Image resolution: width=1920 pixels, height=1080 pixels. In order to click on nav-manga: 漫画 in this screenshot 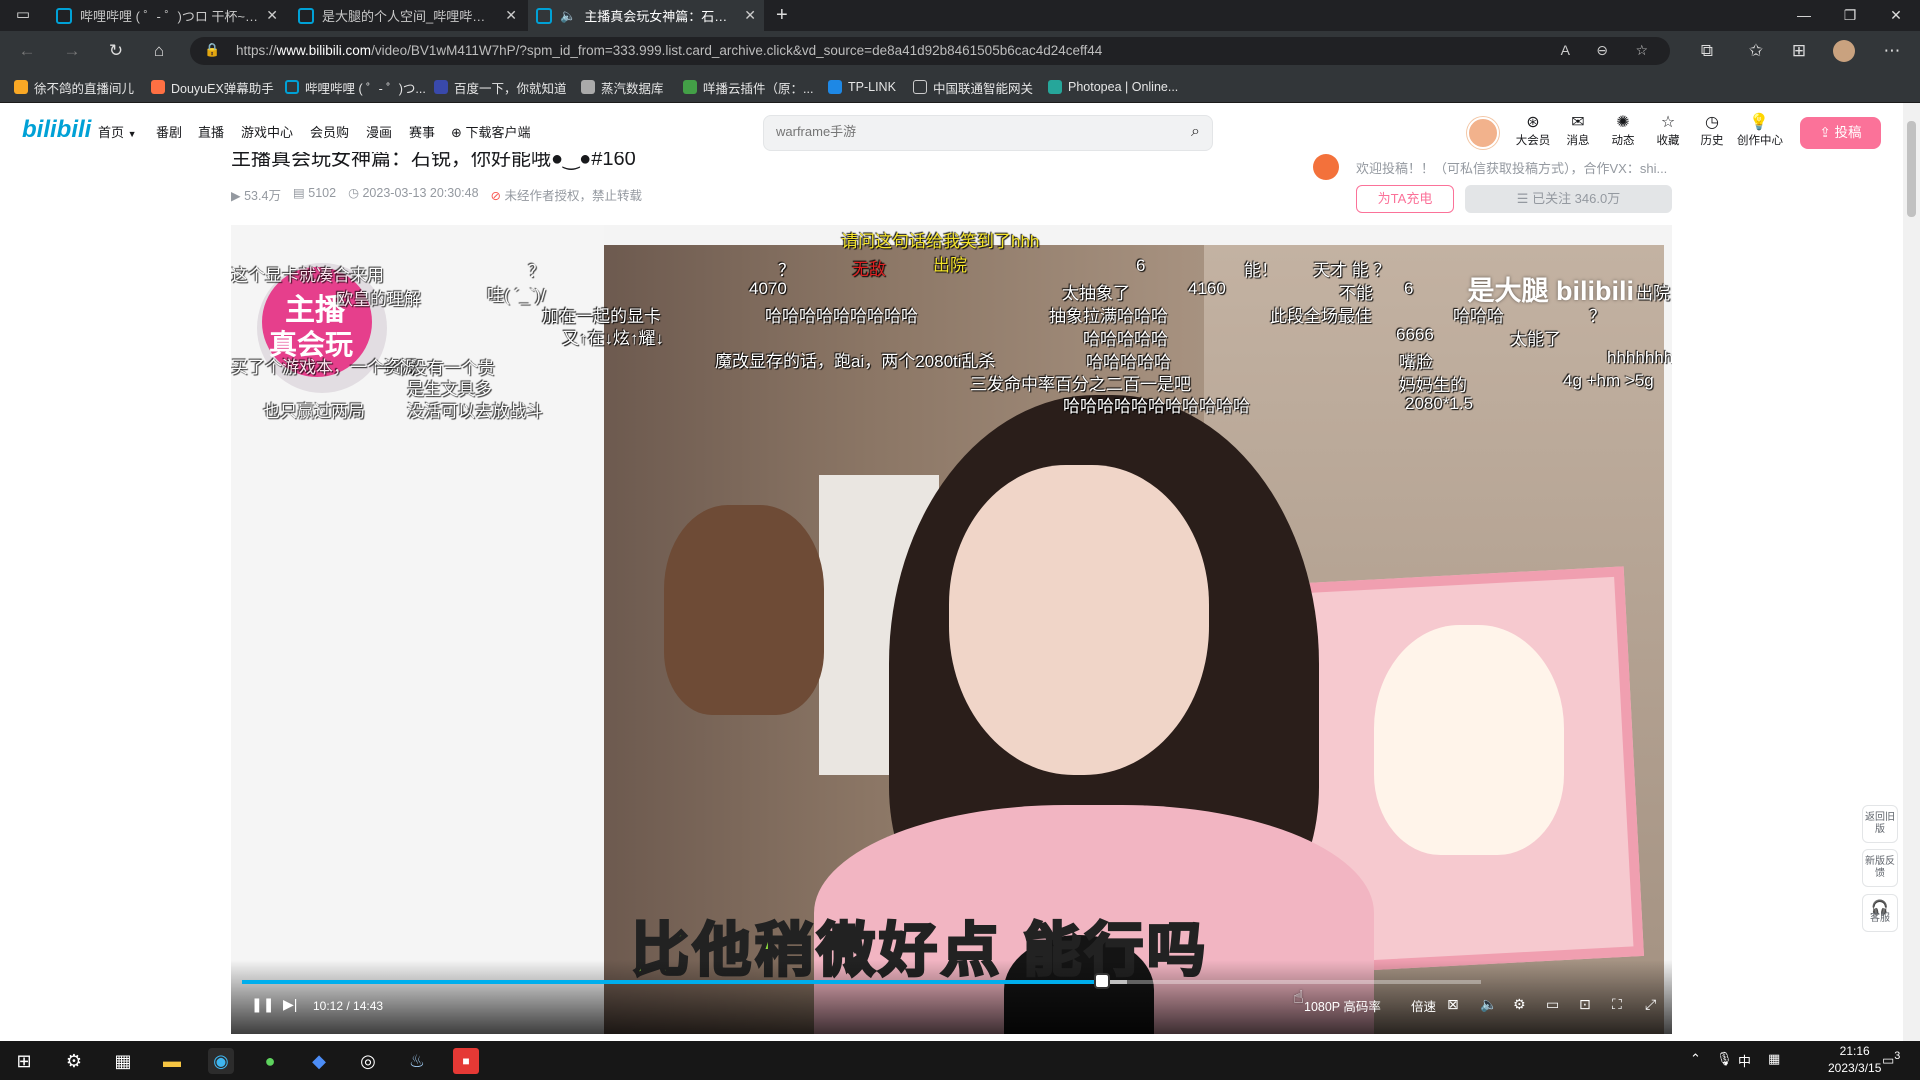, I will do `click(379, 131)`.